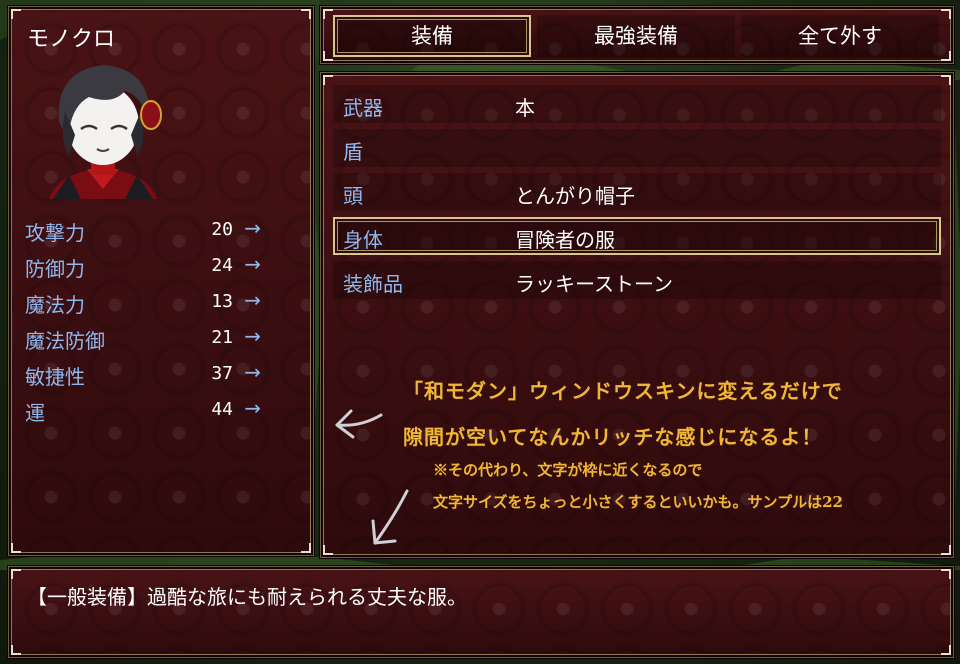 The width and height of the screenshot is (960, 664). I want to click on help-text: 【一般装備】過酷な旅にも耐えられる丈夫な服。, so click(247, 597).